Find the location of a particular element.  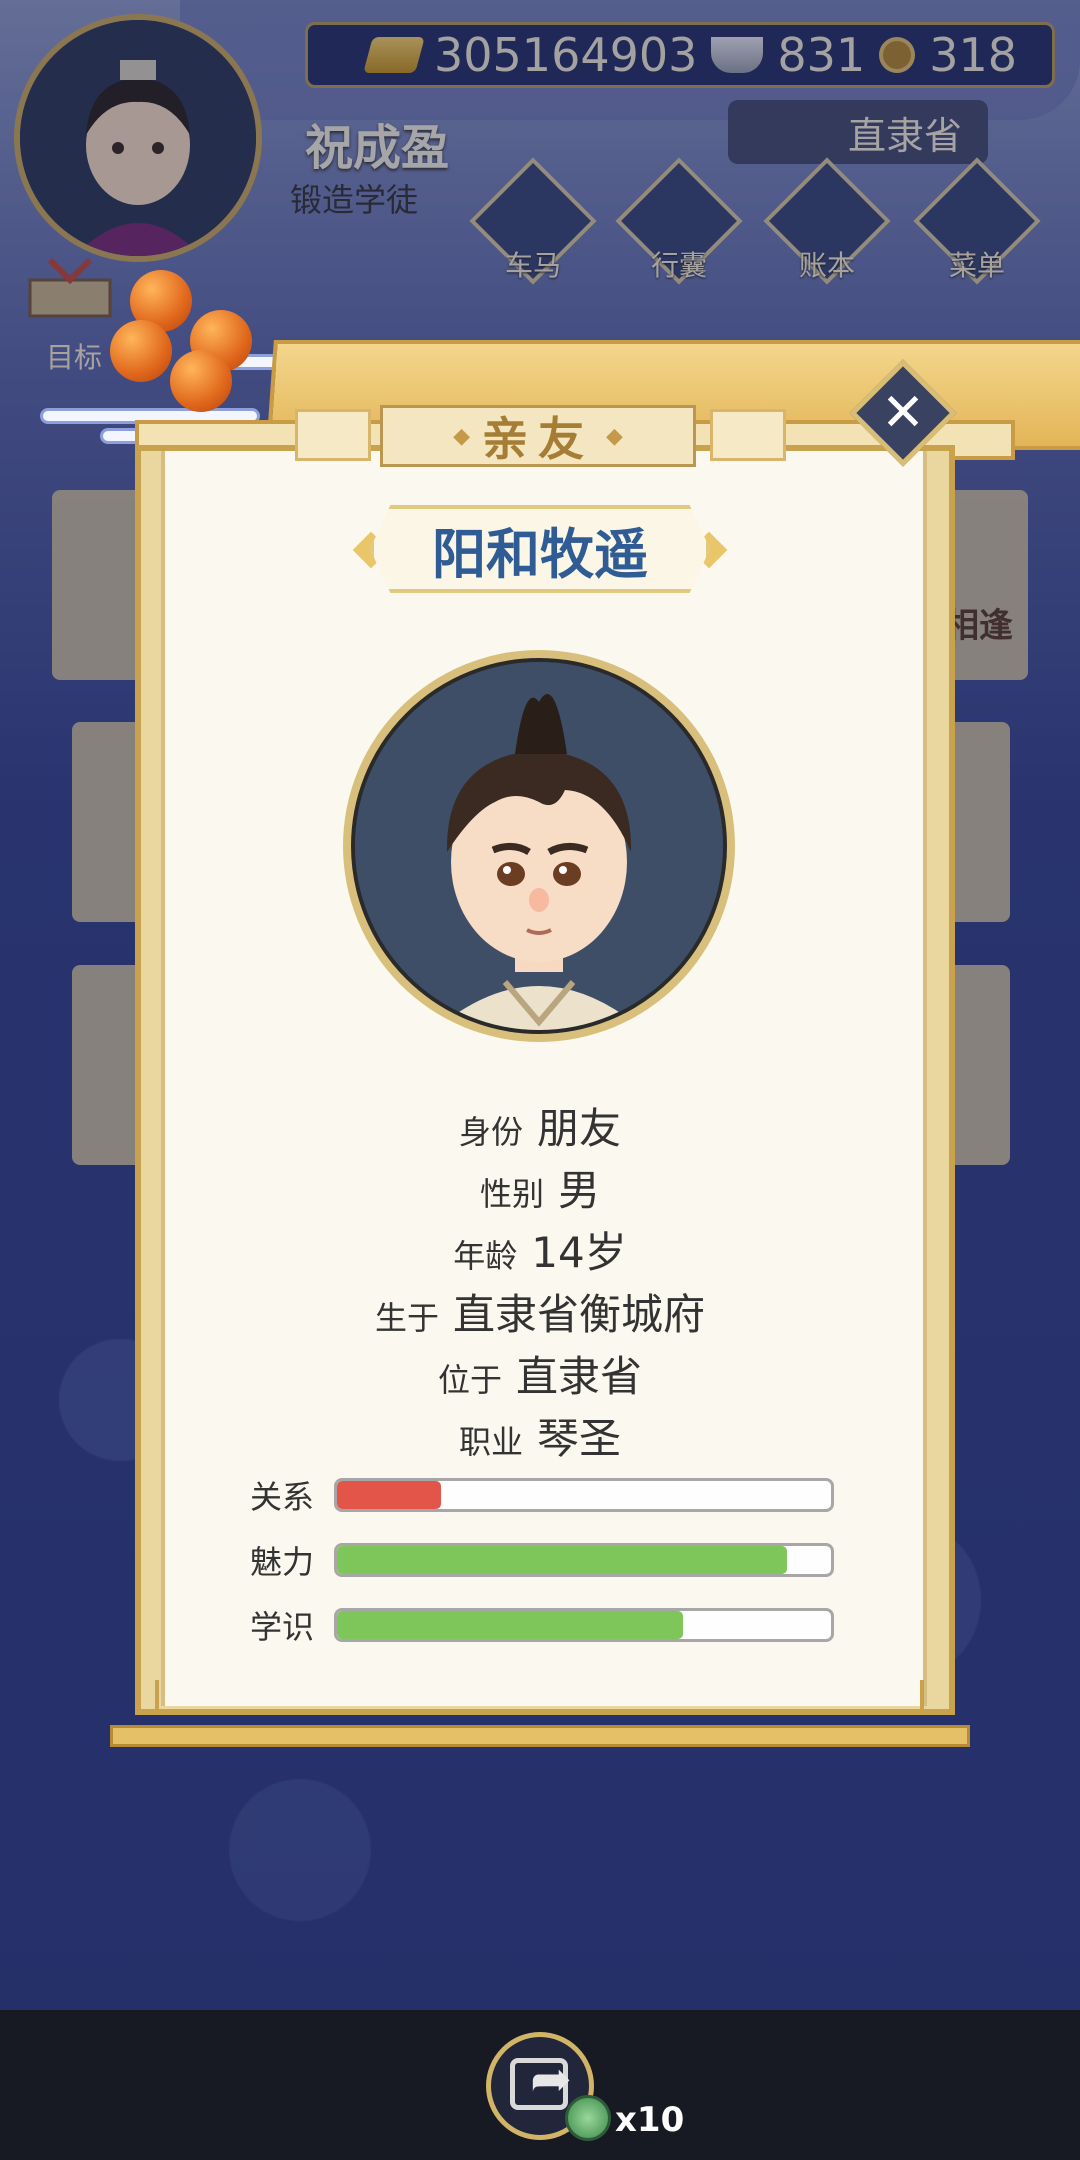

jade-coin-icon is located at coordinates (588, 2118).